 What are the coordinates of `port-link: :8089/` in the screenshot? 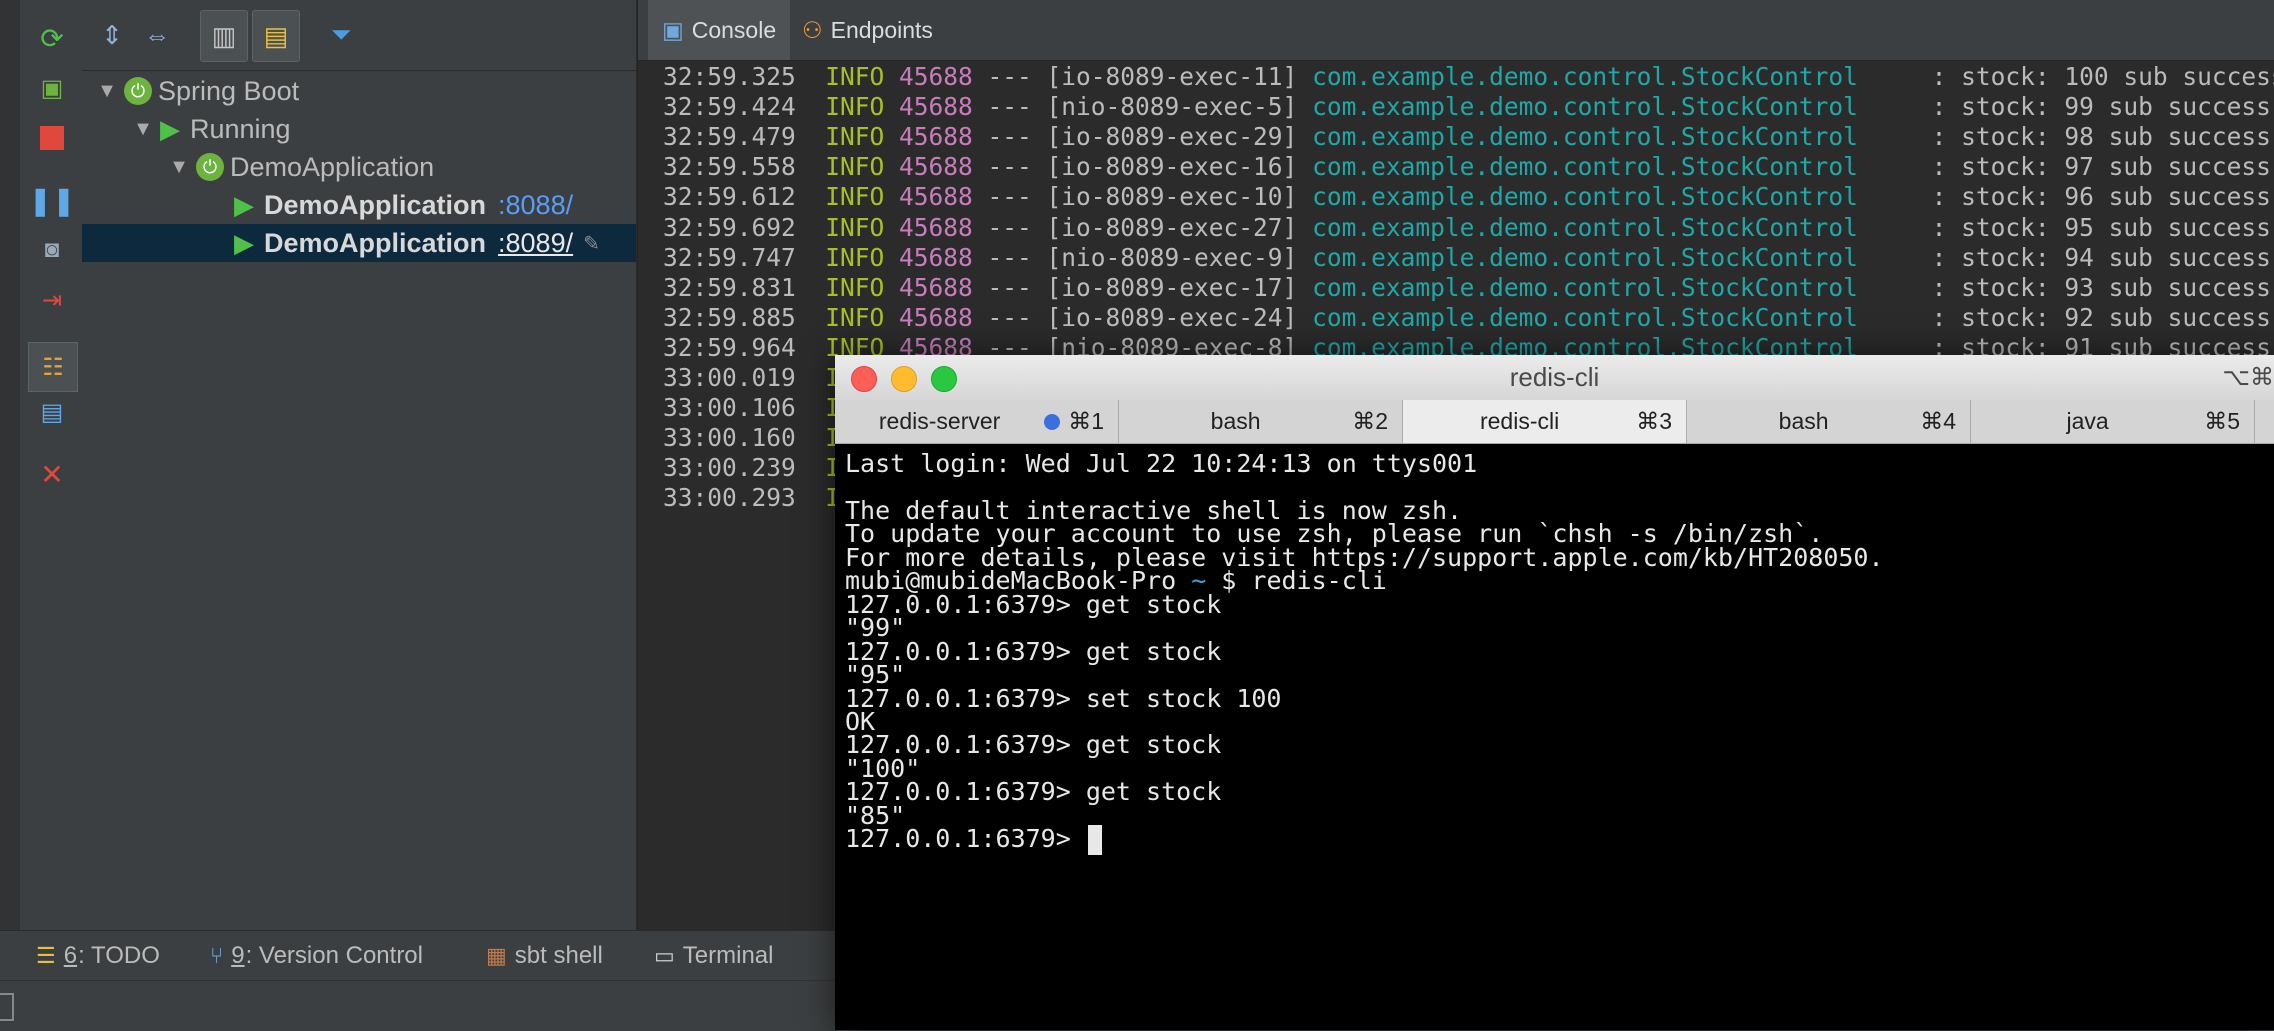 It's located at (535, 243).